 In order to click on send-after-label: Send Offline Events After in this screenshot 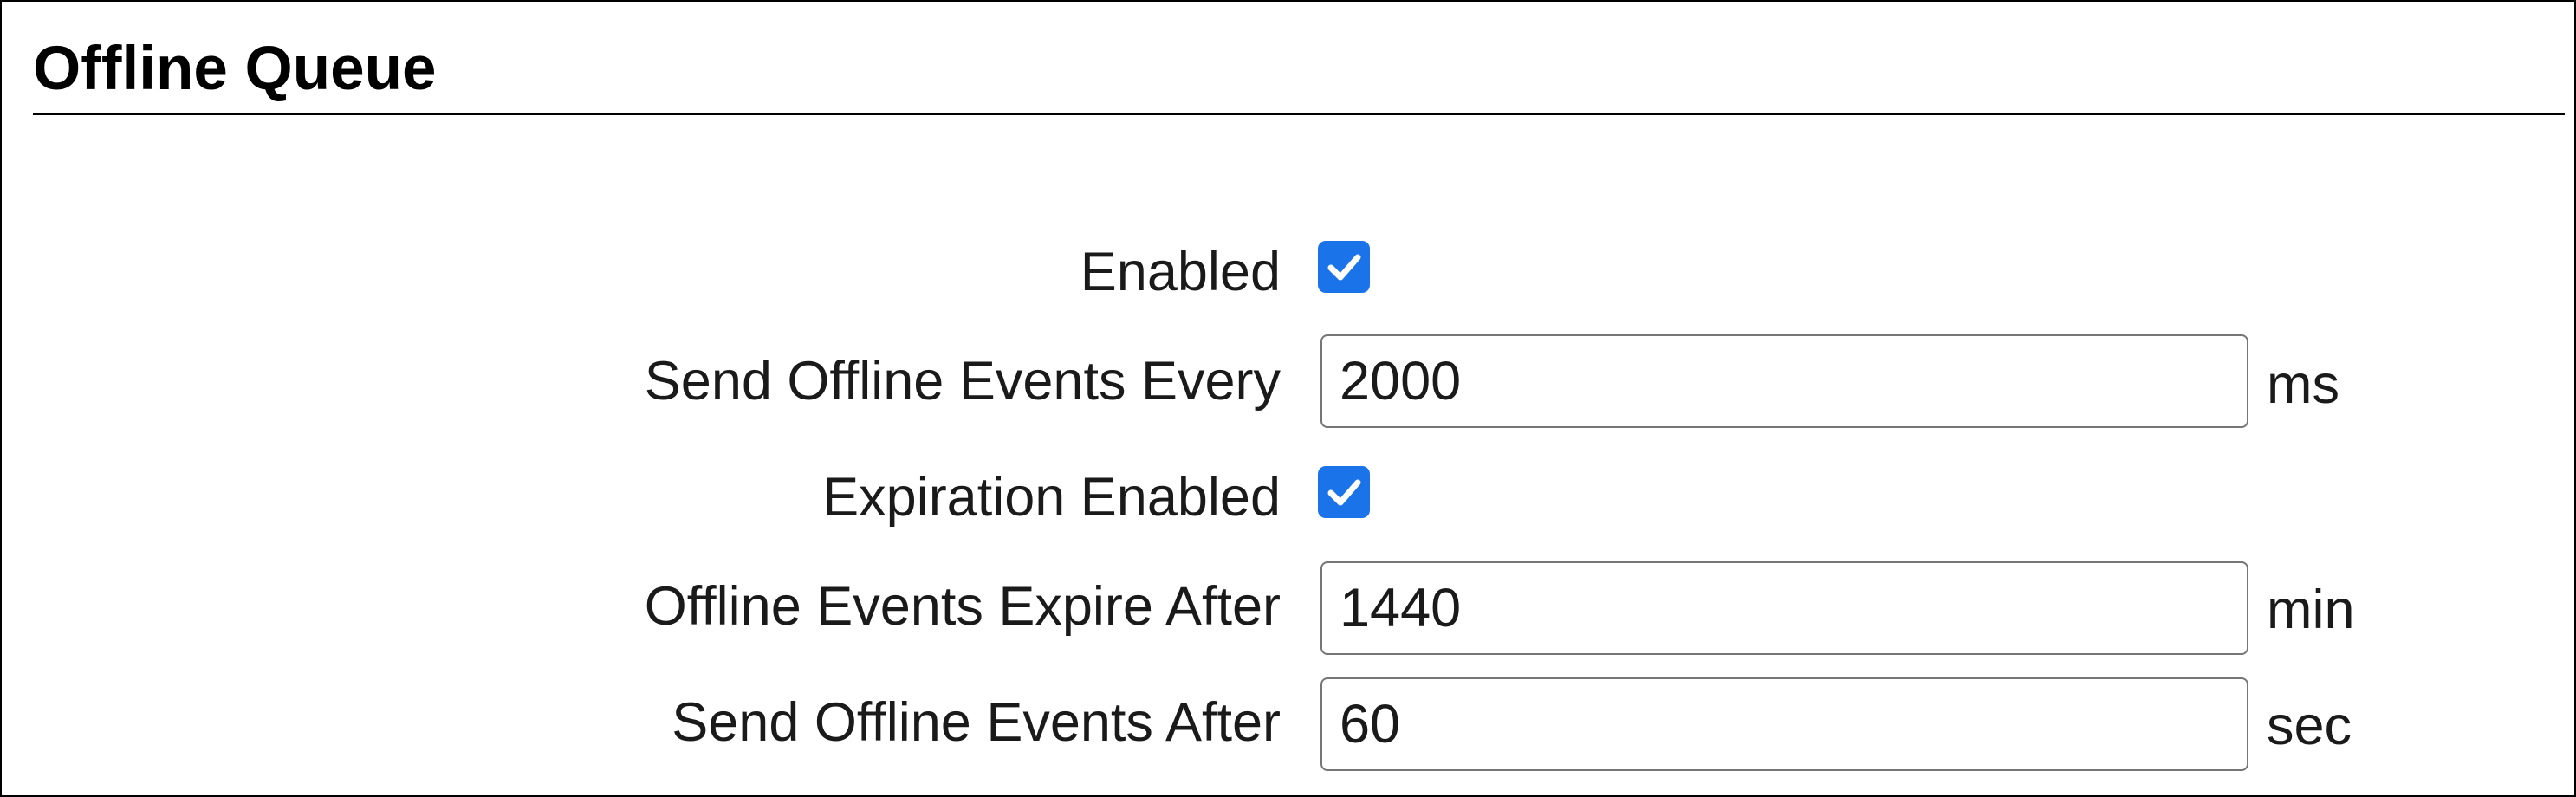, I will do `click(977, 722)`.